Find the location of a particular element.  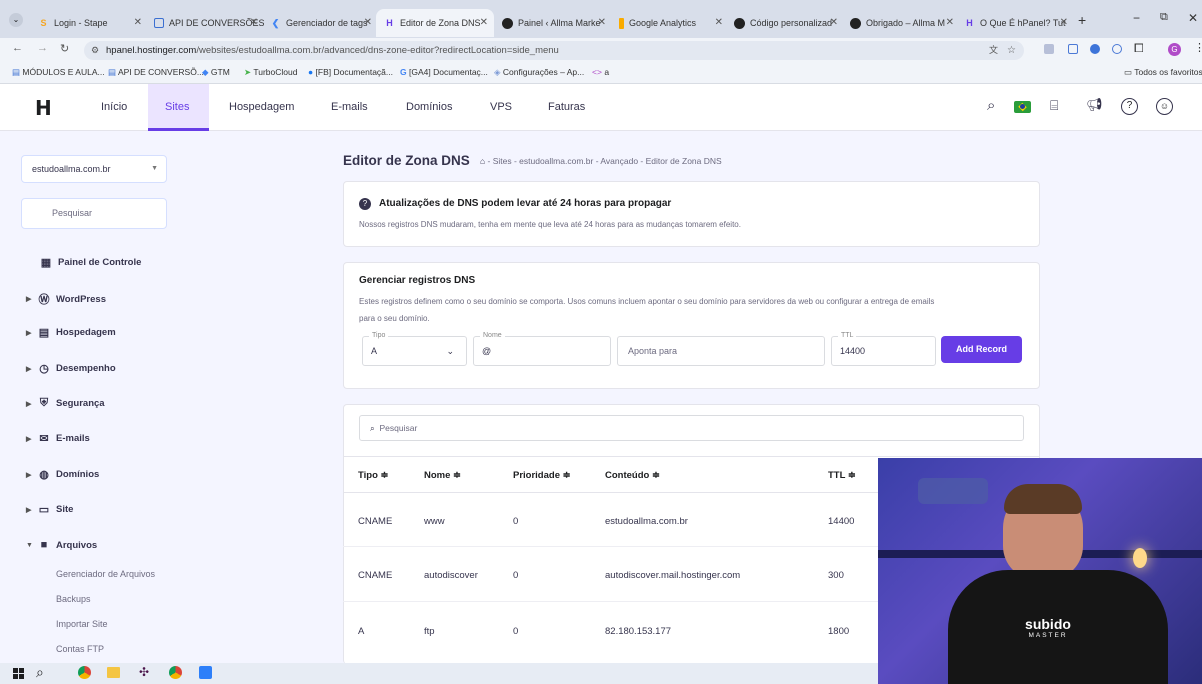

sidebar-subitem-backups: Backups is located at coordinates (73, 599).